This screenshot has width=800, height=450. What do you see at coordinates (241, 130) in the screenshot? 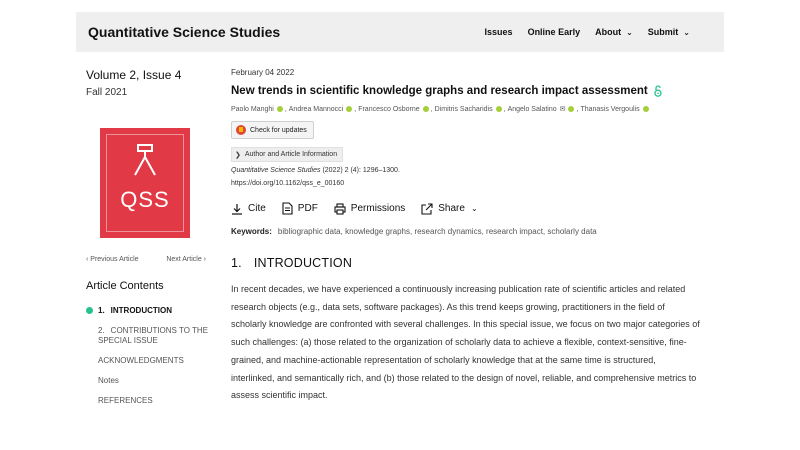
I see `crossmark-icon` at bounding box center [241, 130].